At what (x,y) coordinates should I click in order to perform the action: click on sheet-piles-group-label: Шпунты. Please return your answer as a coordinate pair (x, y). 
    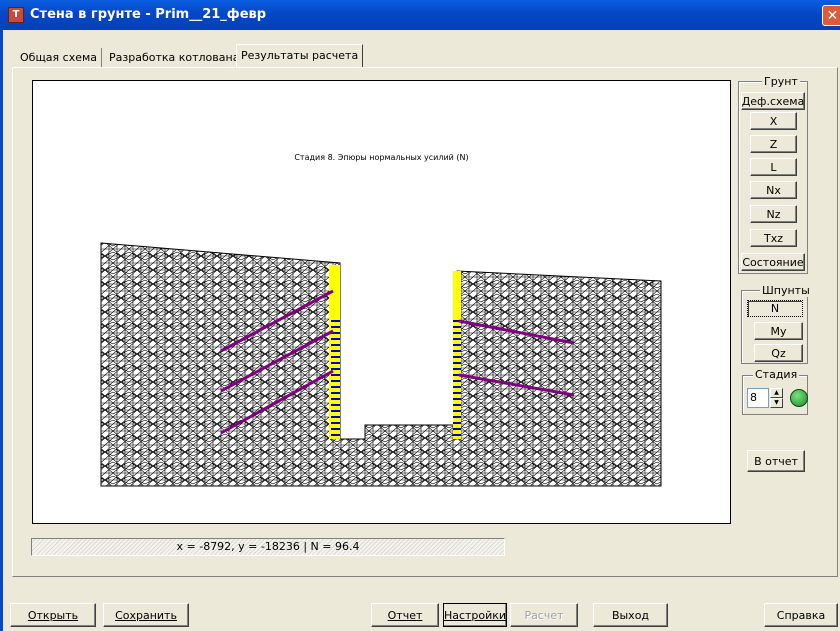
    Looking at the image, I should click on (786, 290).